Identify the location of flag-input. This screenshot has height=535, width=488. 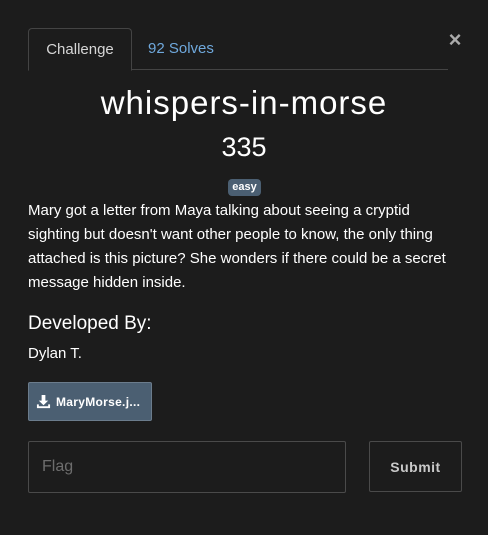
(187, 467).